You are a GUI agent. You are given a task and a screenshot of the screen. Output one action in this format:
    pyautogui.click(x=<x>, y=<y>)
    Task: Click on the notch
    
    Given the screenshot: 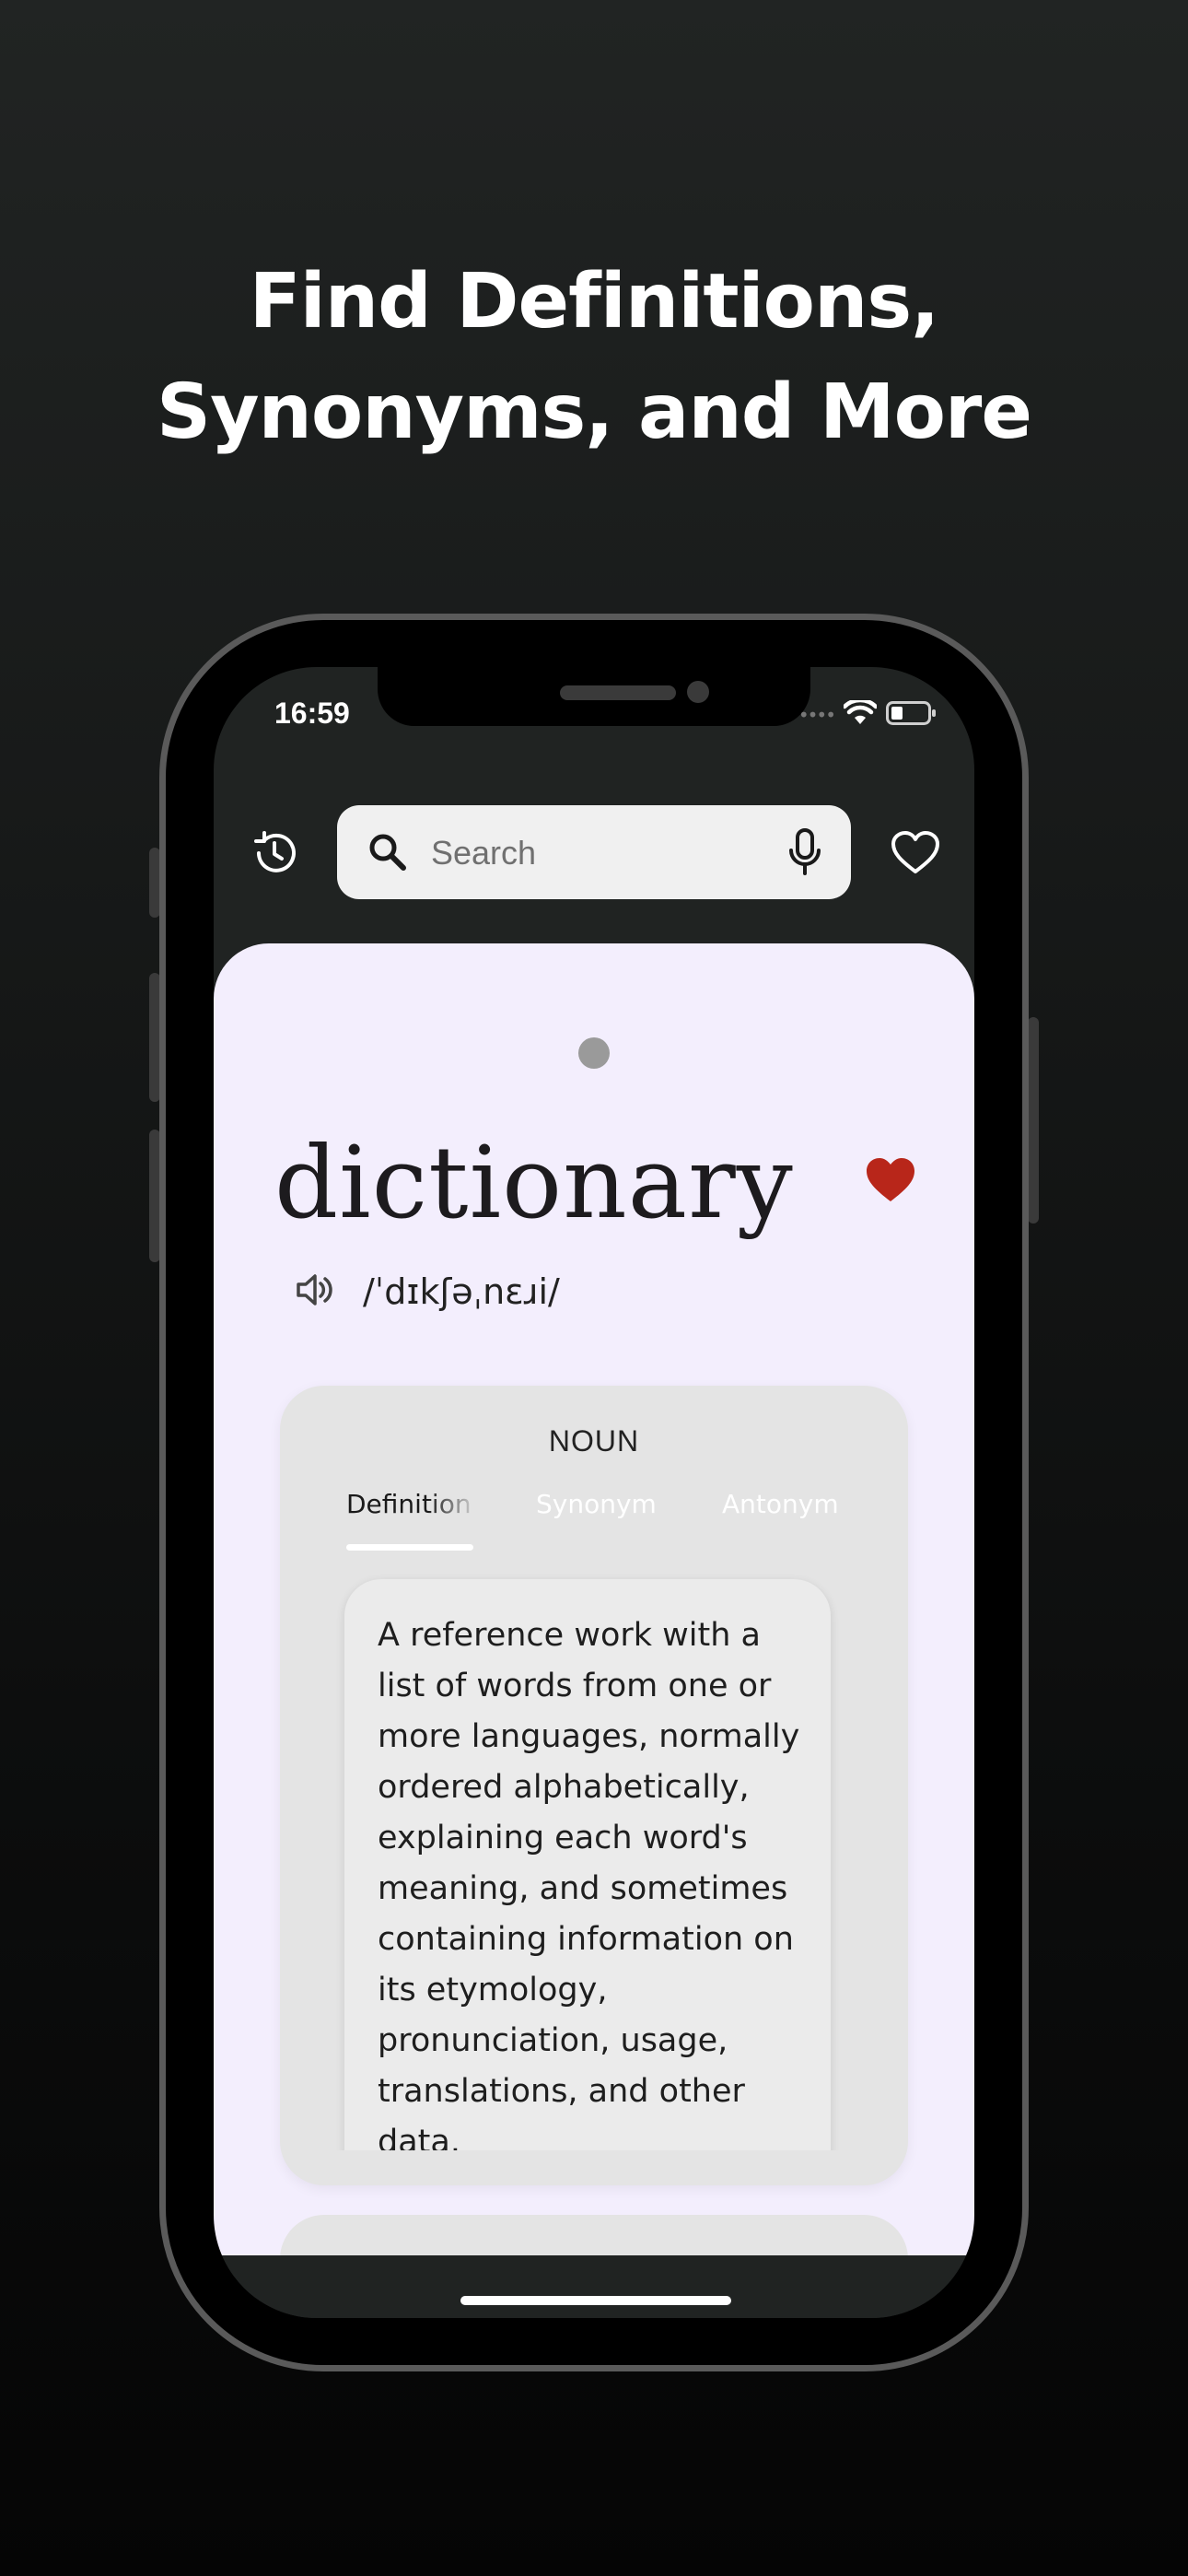 What is the action you would take?
    pyautogui.click(x=594, y=696)
    